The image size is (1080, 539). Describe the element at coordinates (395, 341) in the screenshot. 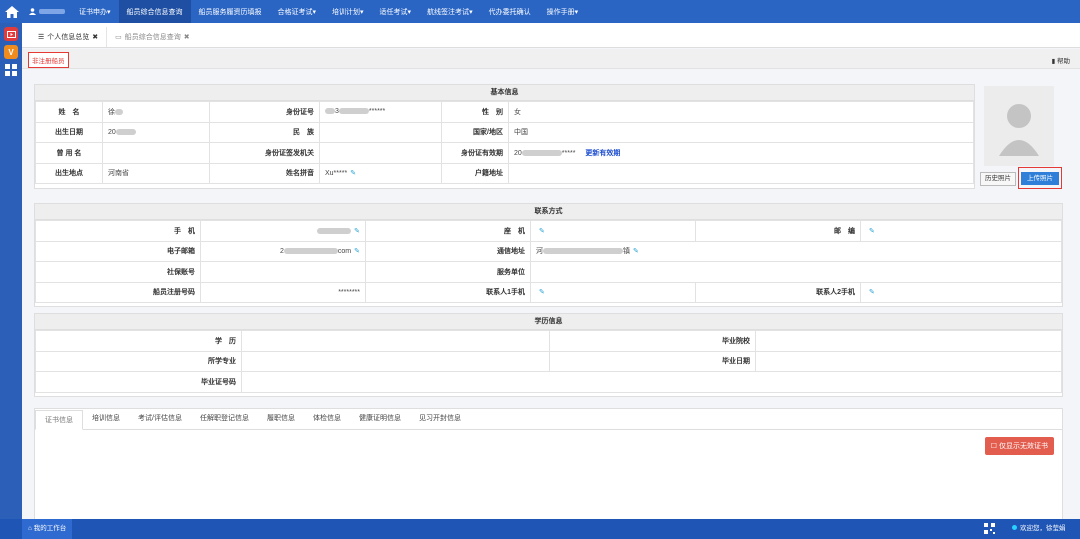

I see `value-degree` at that location.